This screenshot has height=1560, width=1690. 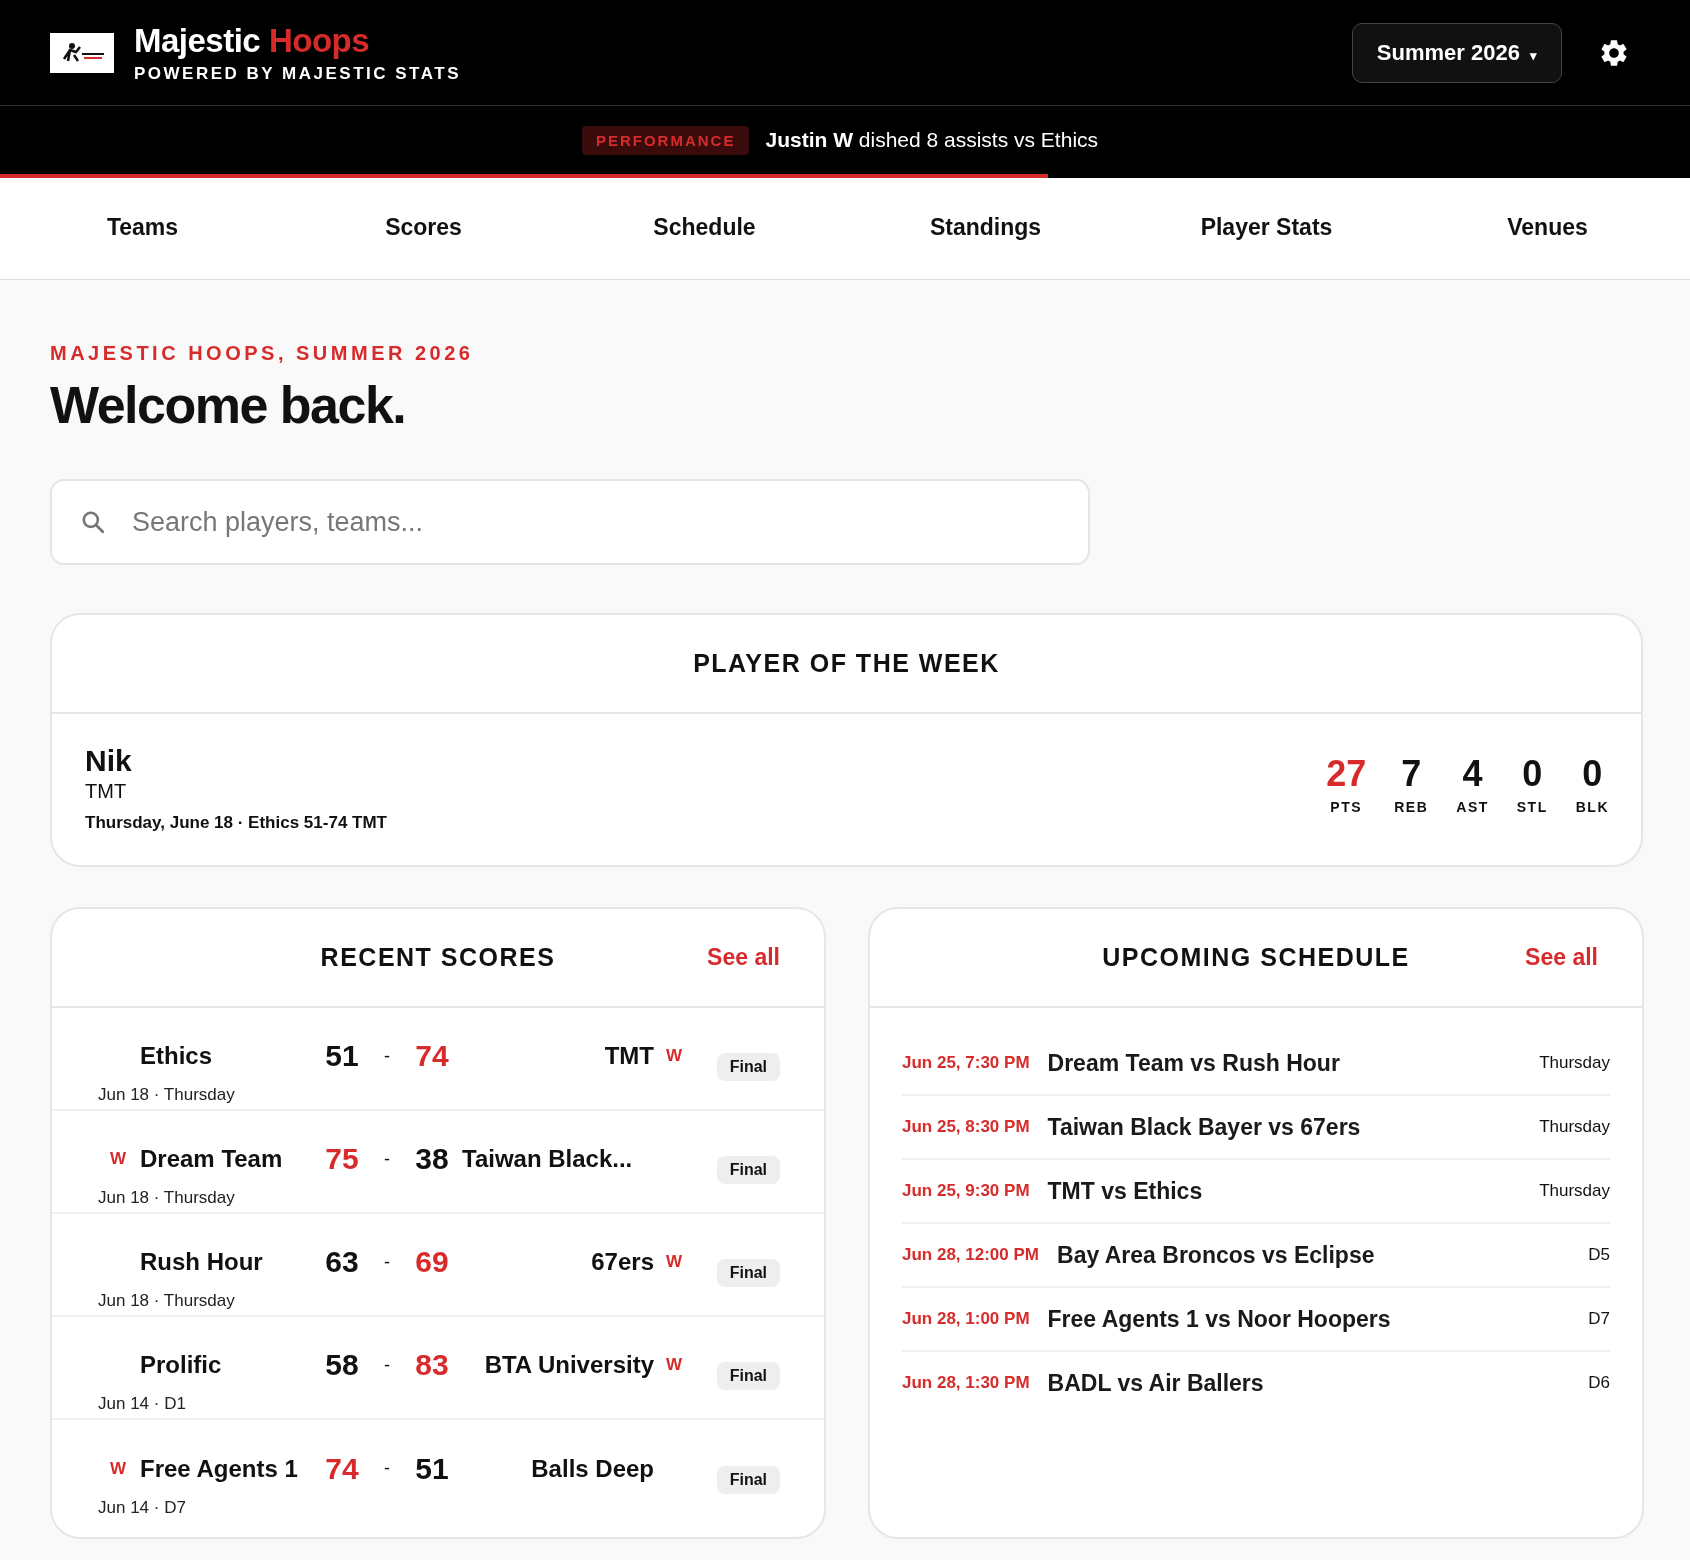 What do you see at coordinates (1125, 1191) in the screenshot?
I see `matchup: TMT vs Ethics` at bounding box center [1125, 1191].